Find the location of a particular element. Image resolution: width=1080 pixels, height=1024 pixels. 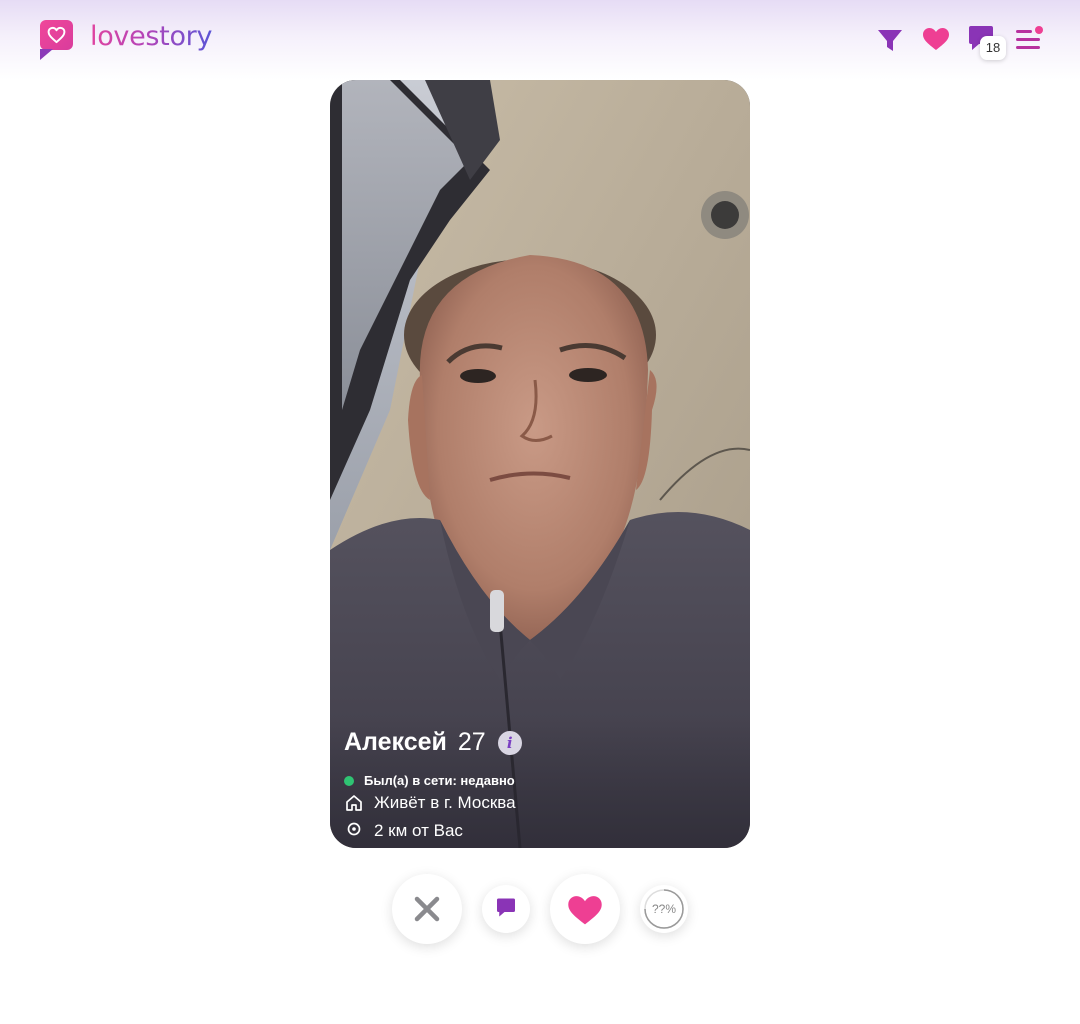

send-message-button is located at coordinates (506, 909).